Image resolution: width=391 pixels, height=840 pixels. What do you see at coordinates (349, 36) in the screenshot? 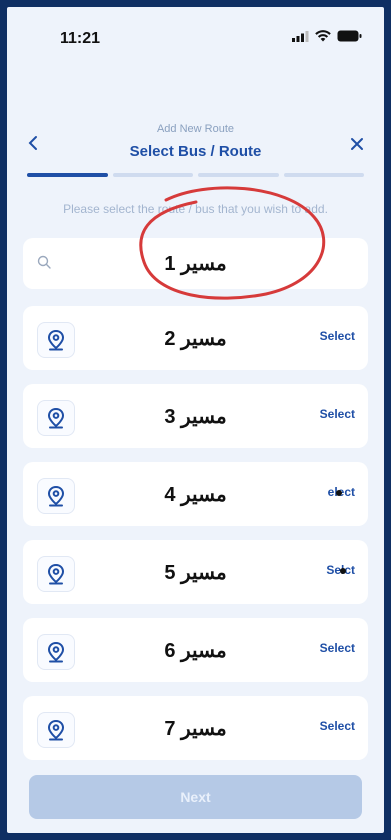
I see `battery-icon` at bounding box center [349, 36].